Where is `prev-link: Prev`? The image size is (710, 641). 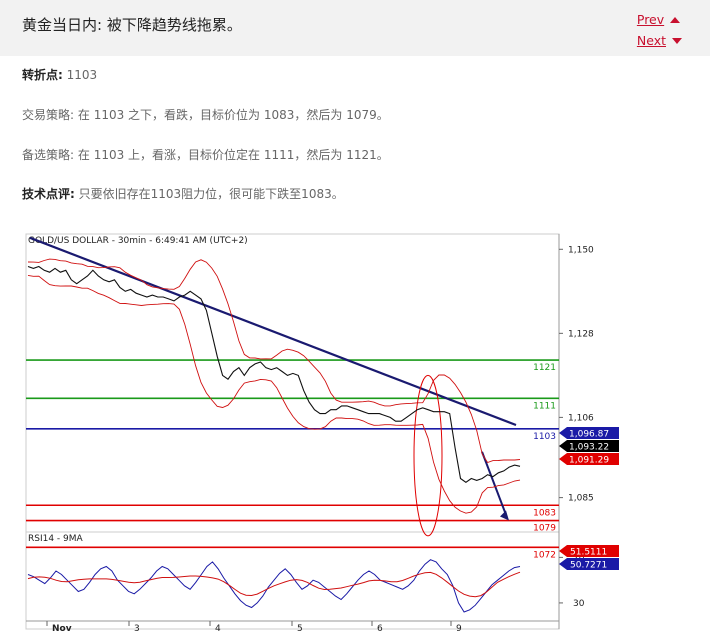 prev-link: Prev is located at coordinates (659, 19).